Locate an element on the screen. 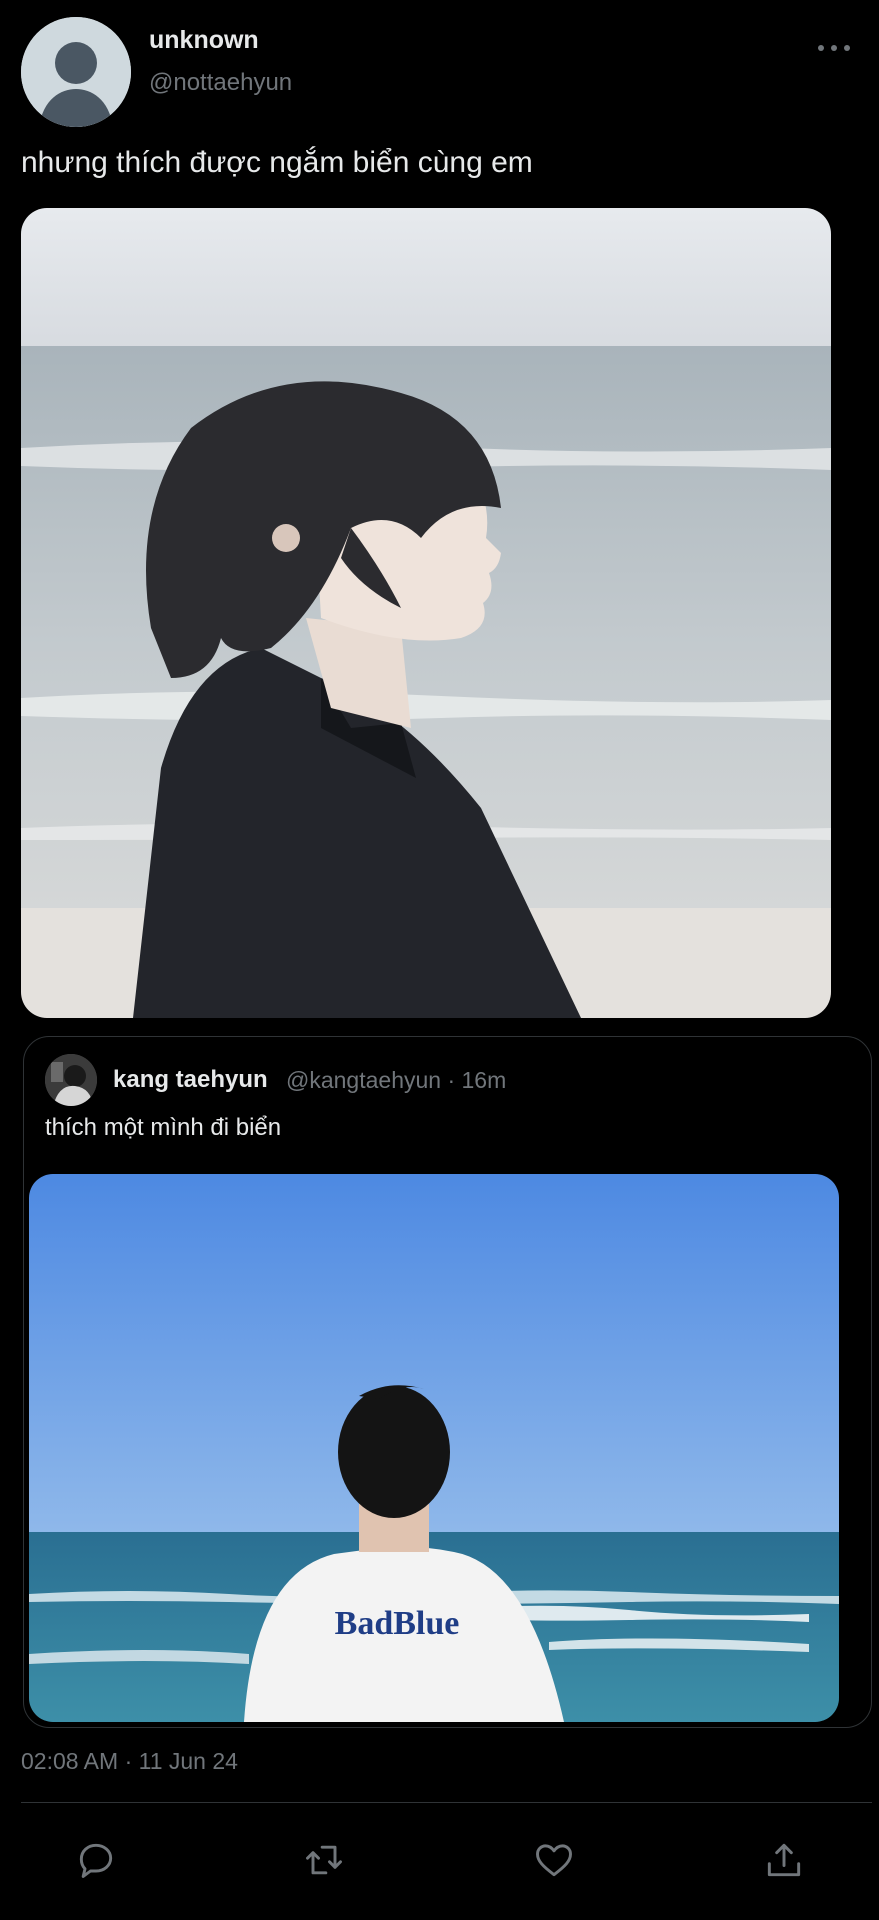 The image size is (879, 1920). retweet-icon is located at coordinates (324, 1860).